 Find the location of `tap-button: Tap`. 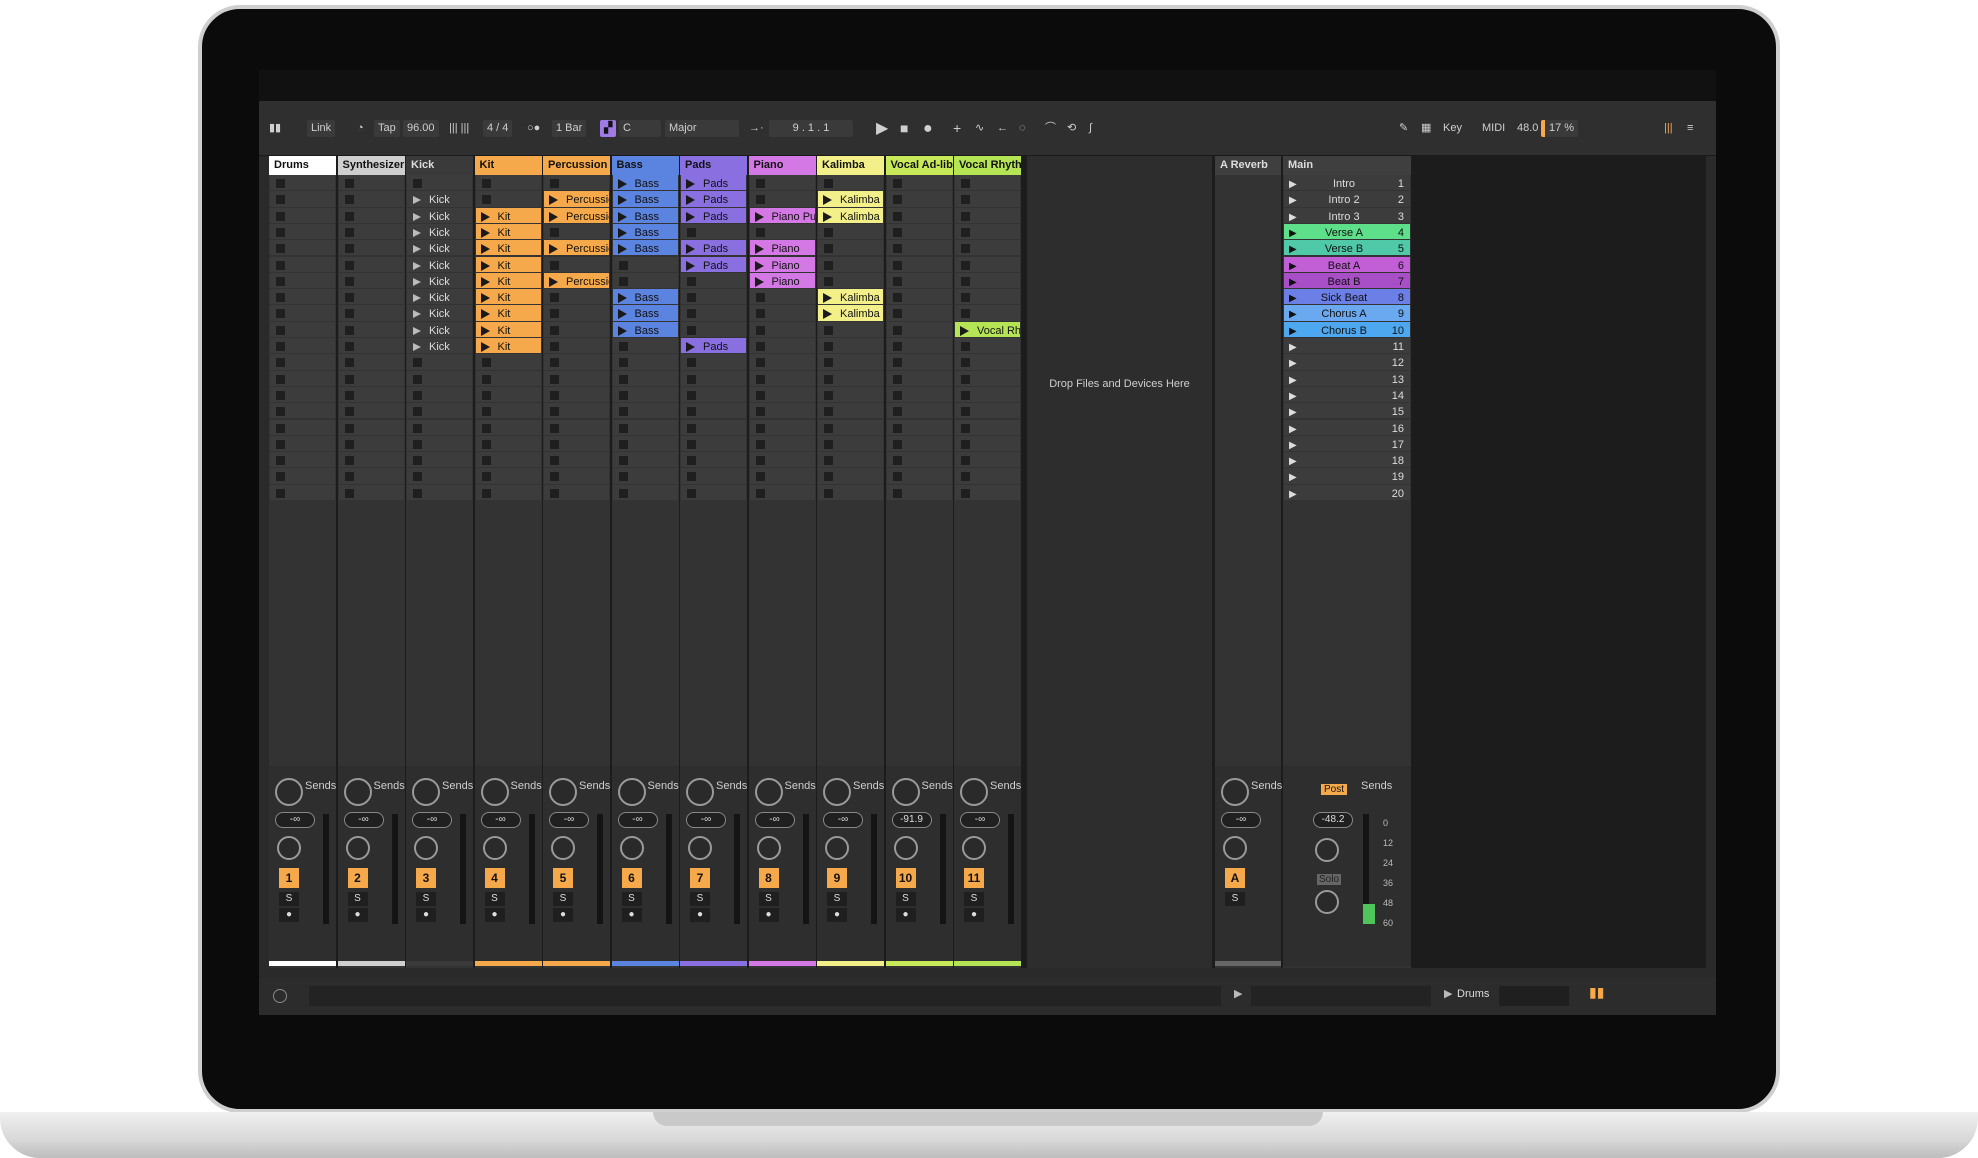

tap-button: Tap is located at coordinates (387, 128).